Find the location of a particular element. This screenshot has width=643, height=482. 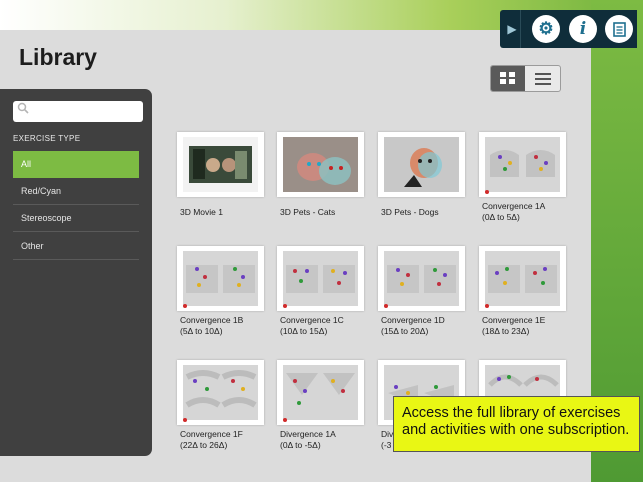

tile-title: Convergence 1B (5Δ to 10Δ) is located at coordinates (212, 325).